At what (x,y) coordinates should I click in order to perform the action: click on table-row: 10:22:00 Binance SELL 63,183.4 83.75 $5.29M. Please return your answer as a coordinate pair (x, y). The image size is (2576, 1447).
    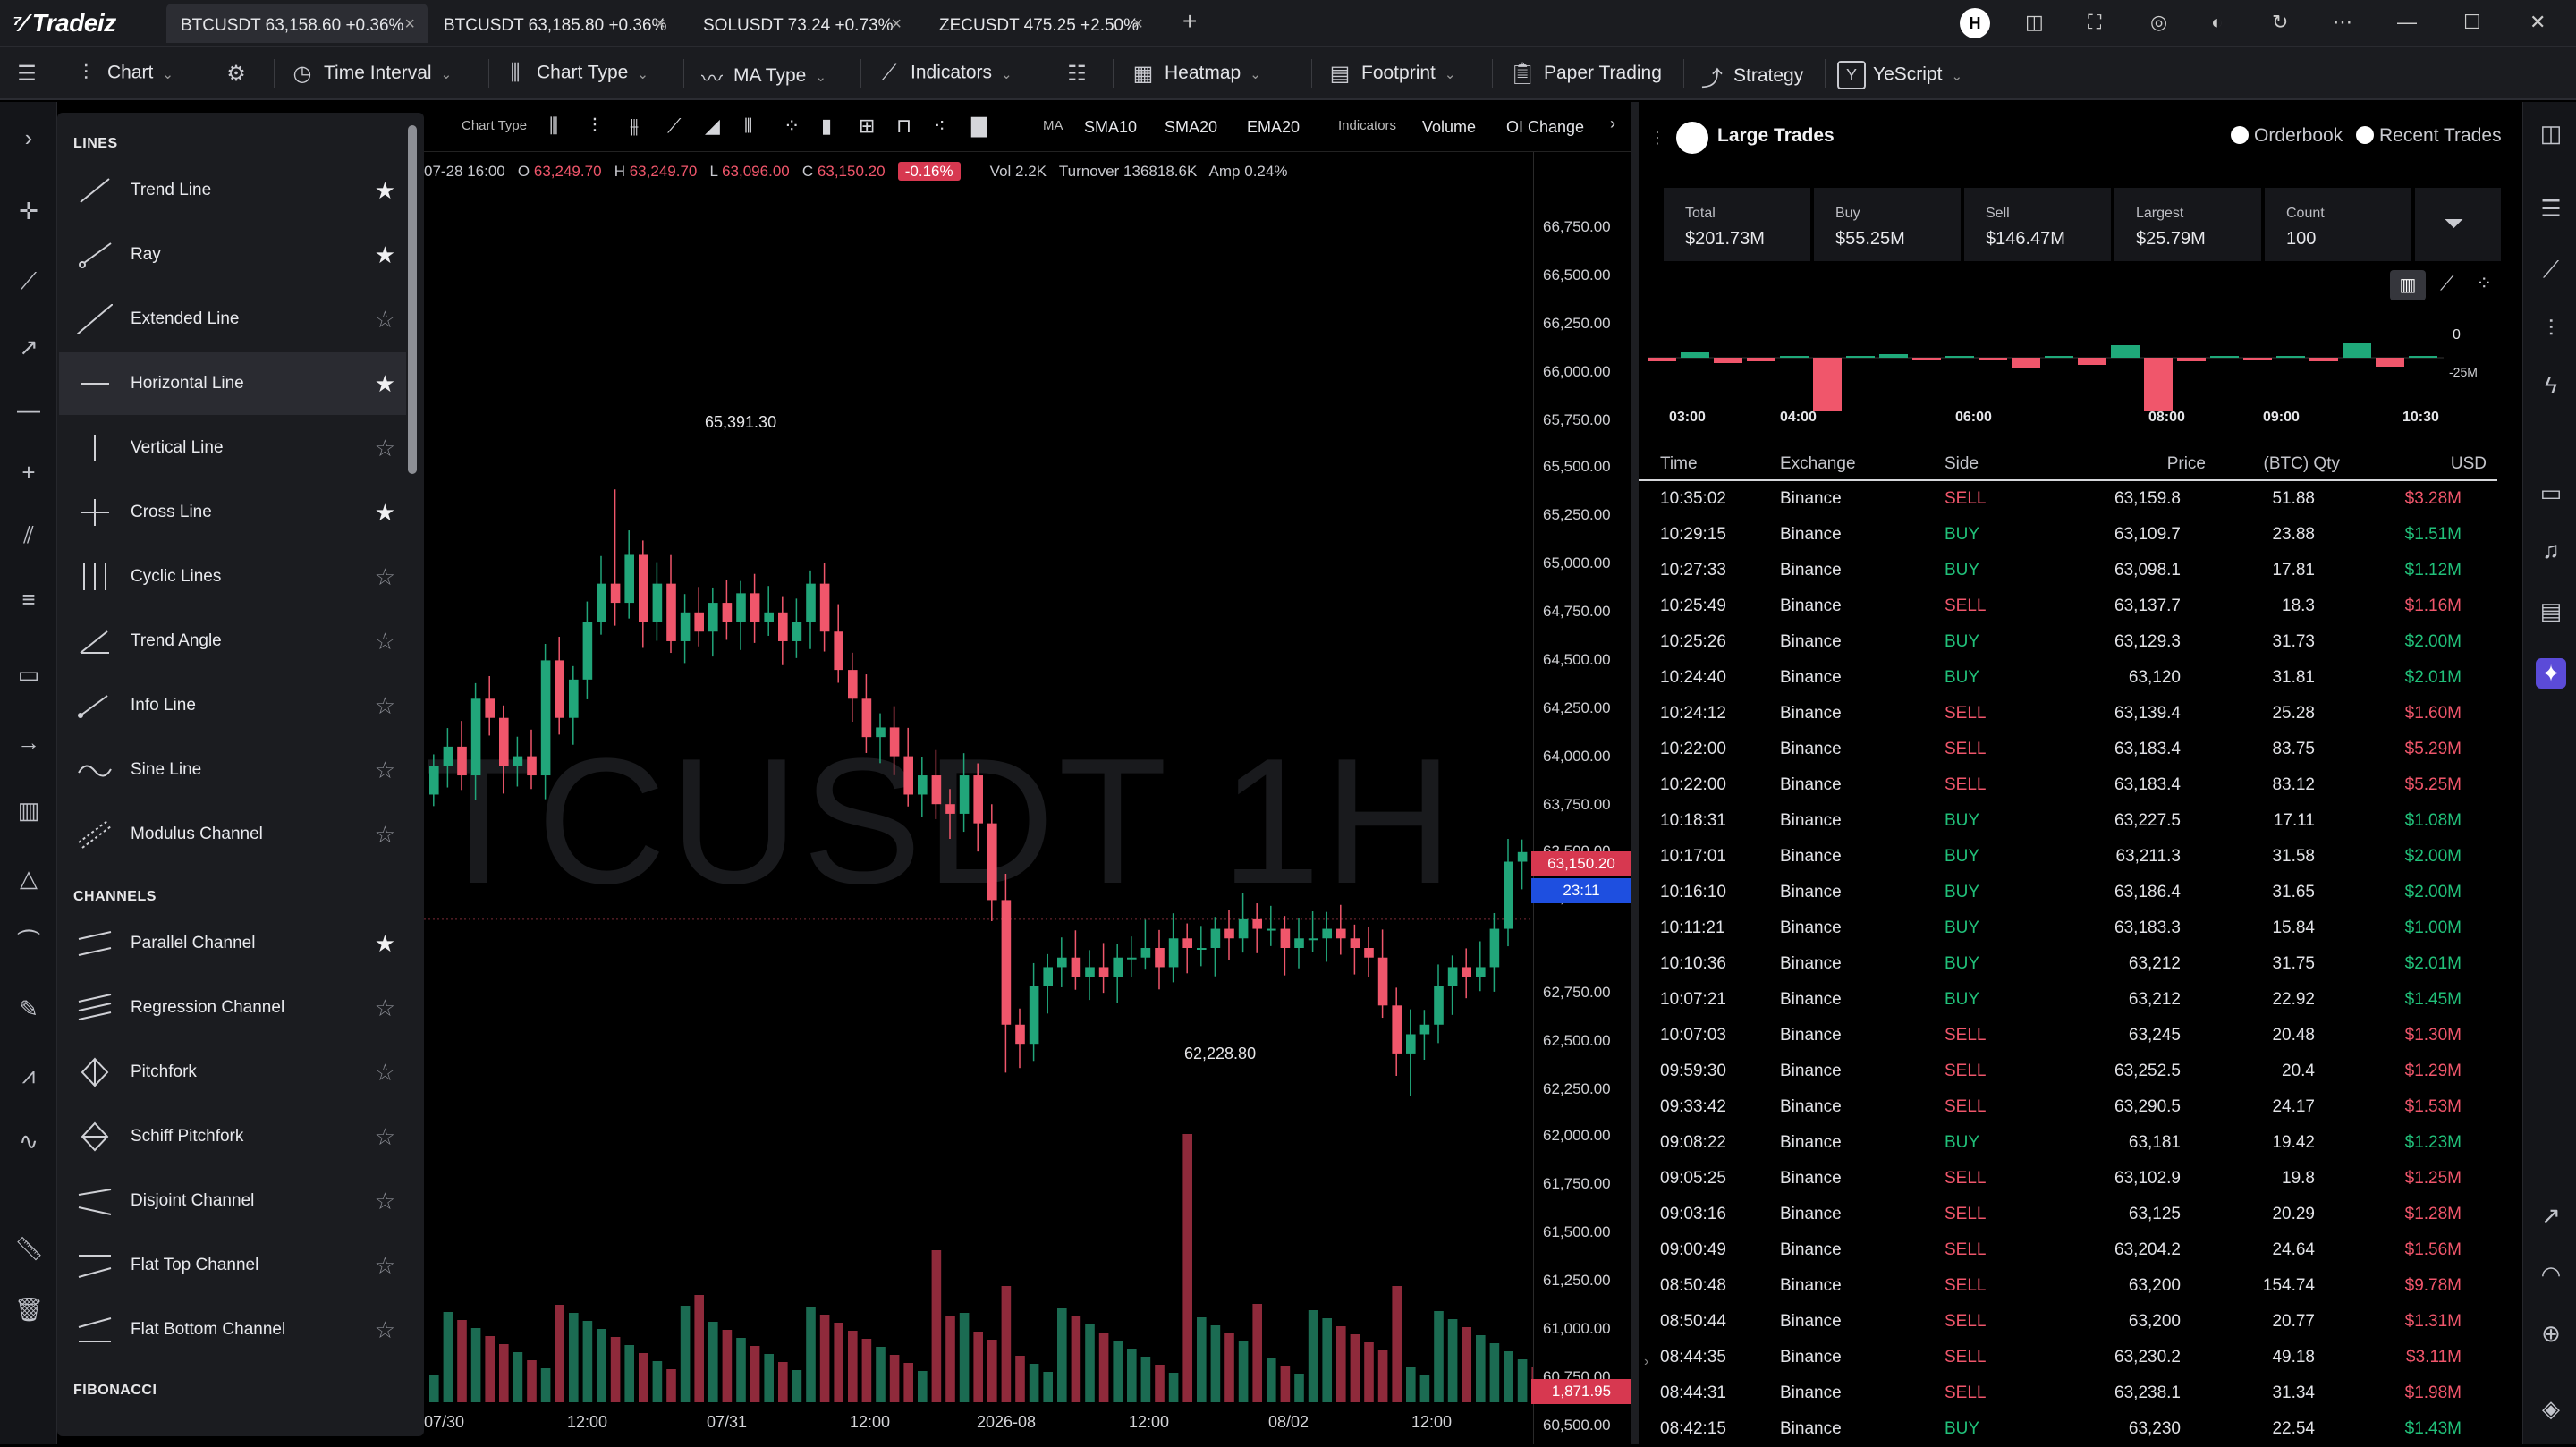
    Looking at the image, I should click on (2068, 749).